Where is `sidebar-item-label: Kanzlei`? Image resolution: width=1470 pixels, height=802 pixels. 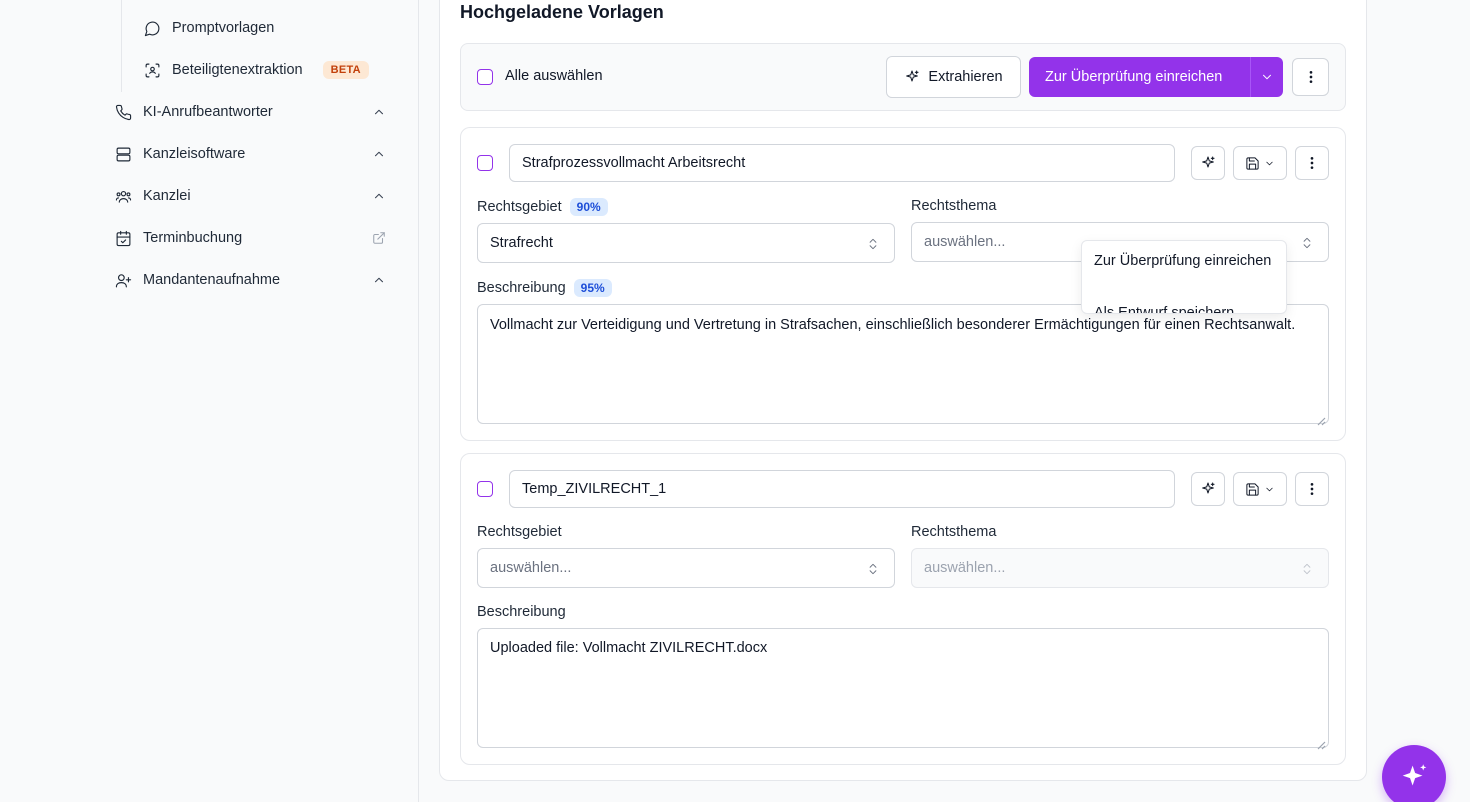 sidebar-item-label: Kanzlei is located at coordinates (167, 196).